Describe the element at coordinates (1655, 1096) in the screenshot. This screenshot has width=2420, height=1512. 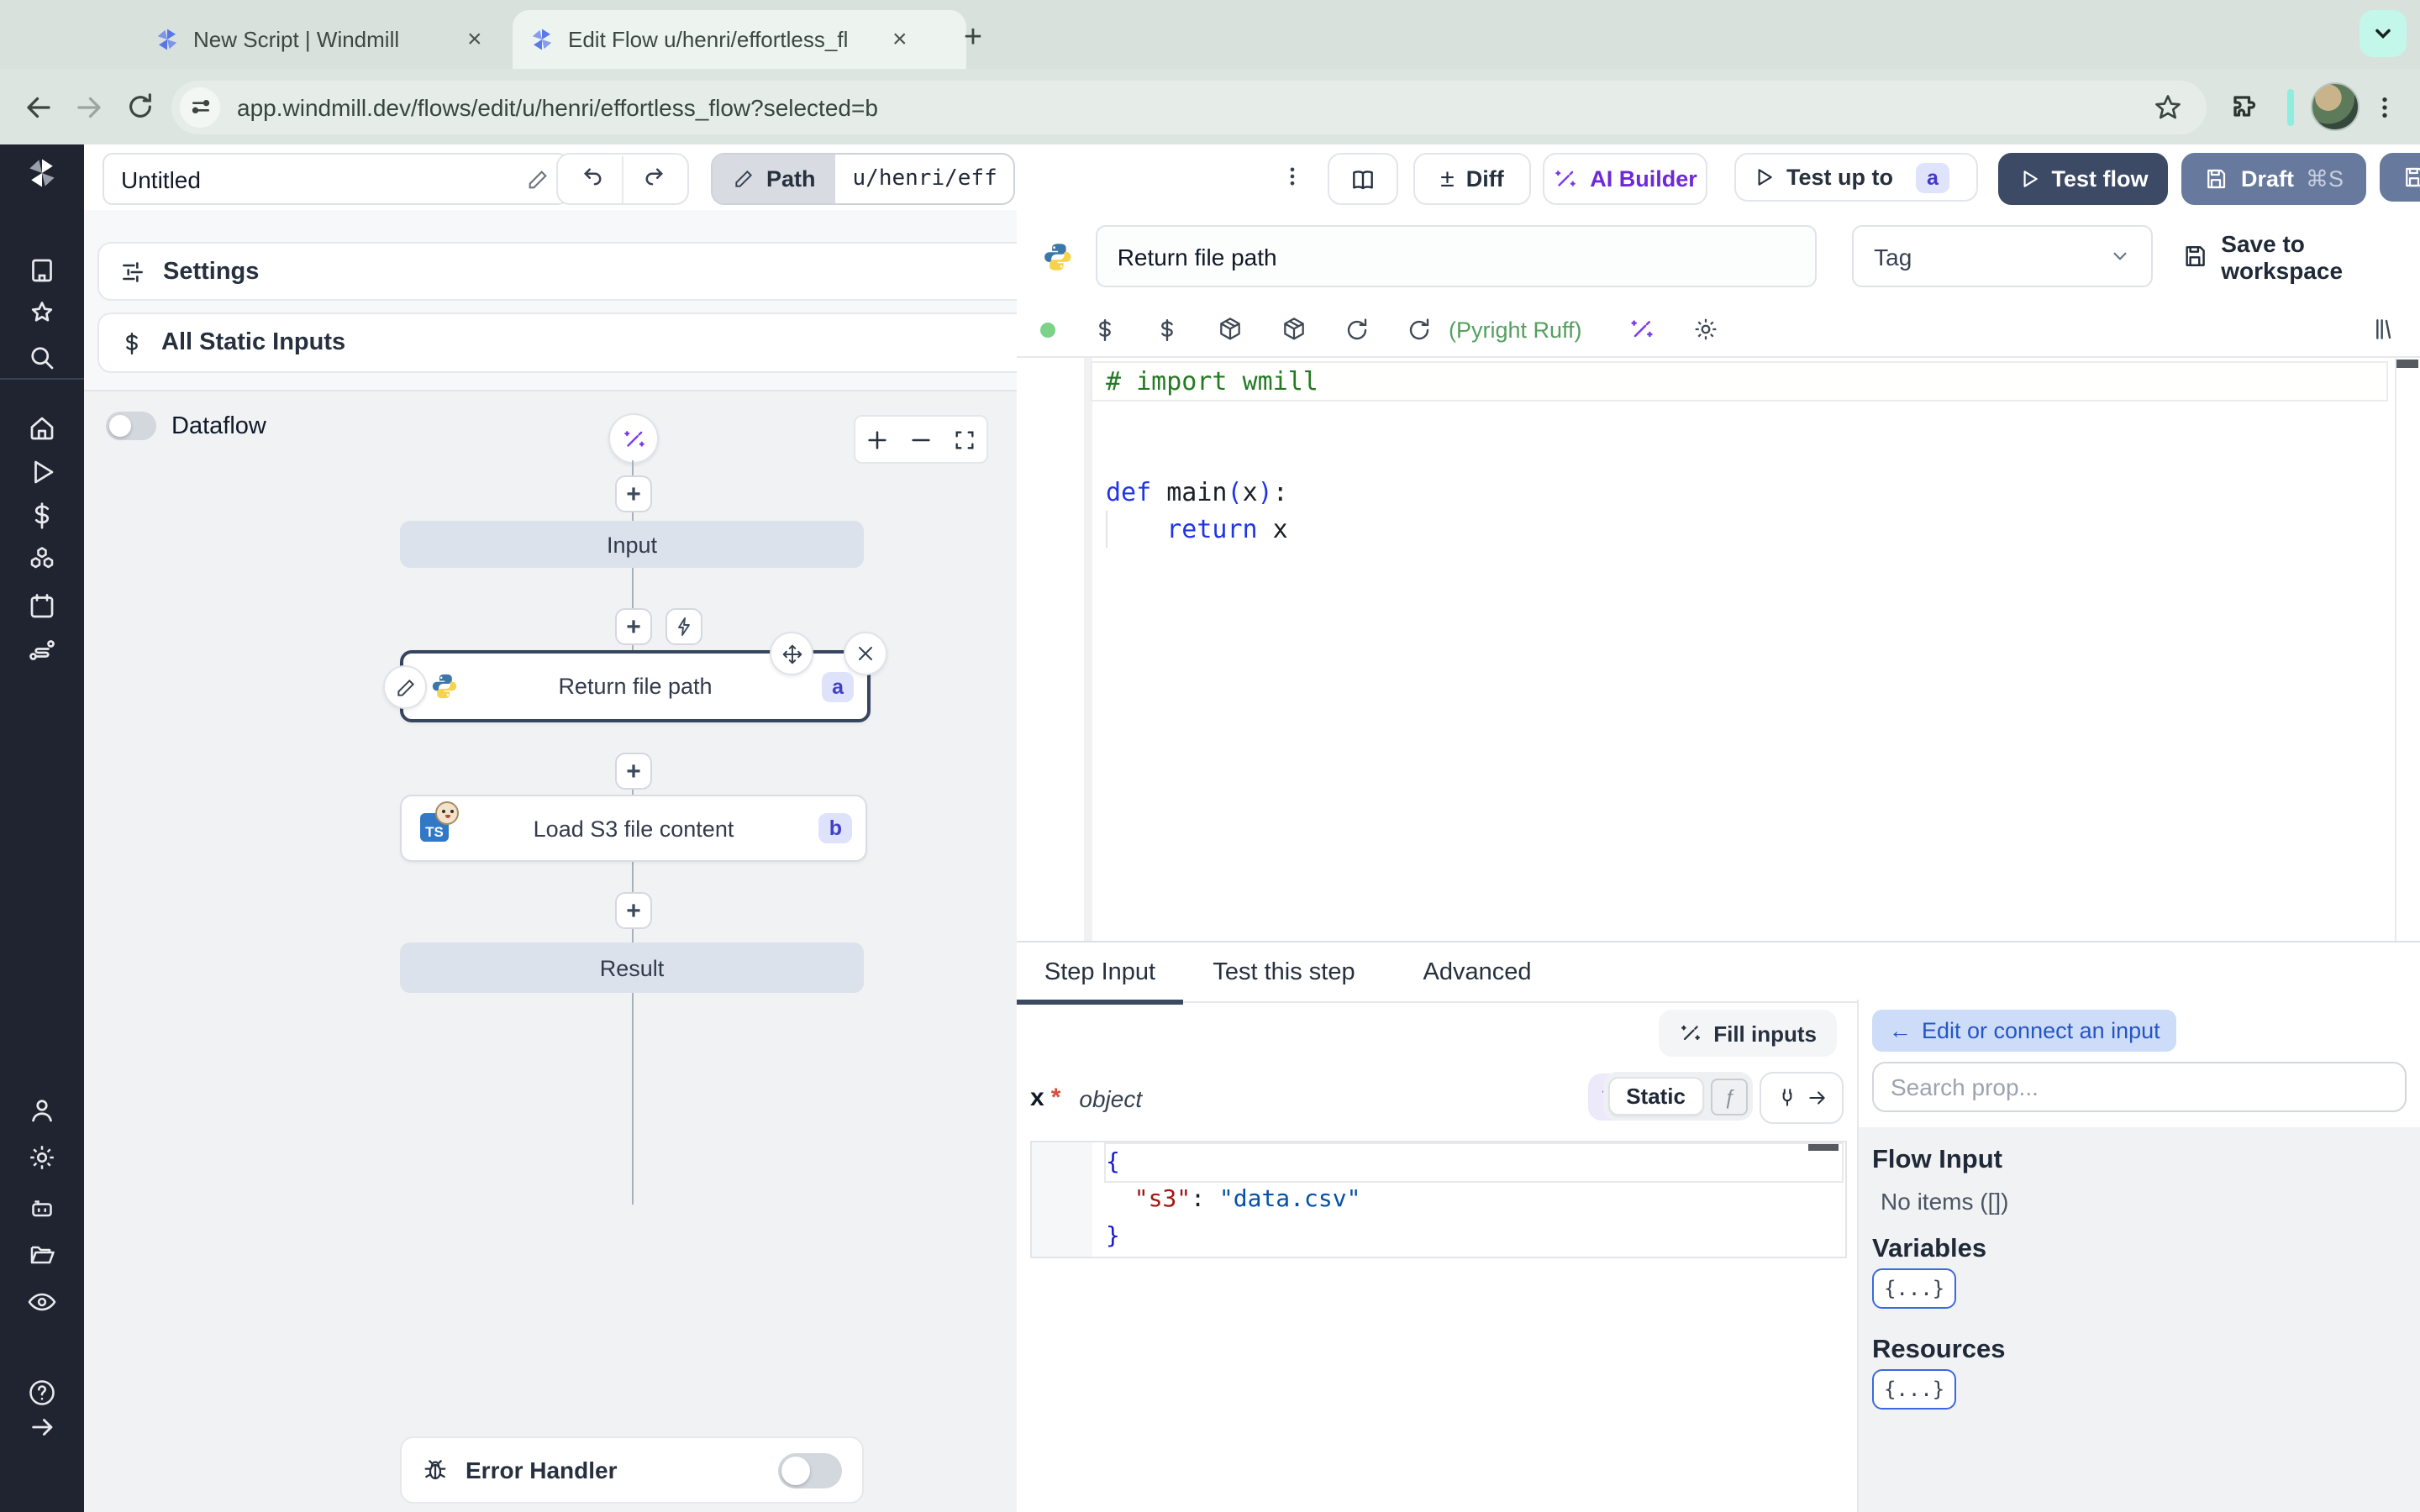
I see `static-mode-button: Static` at that location.